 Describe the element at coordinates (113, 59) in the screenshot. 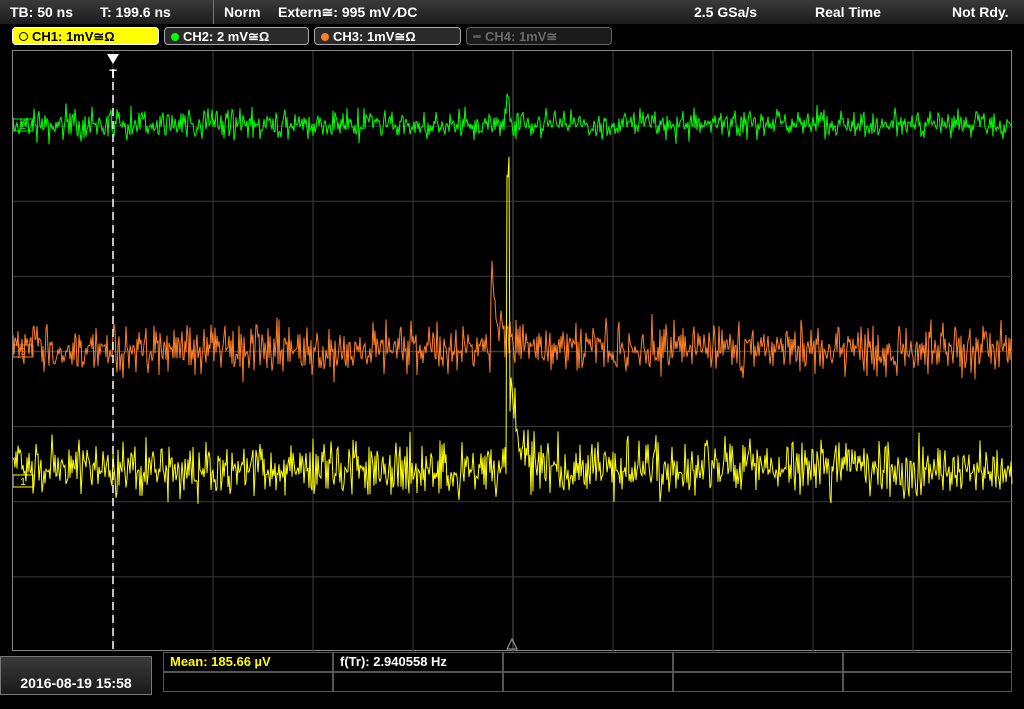

I see `trigger-position-icon` at that location.